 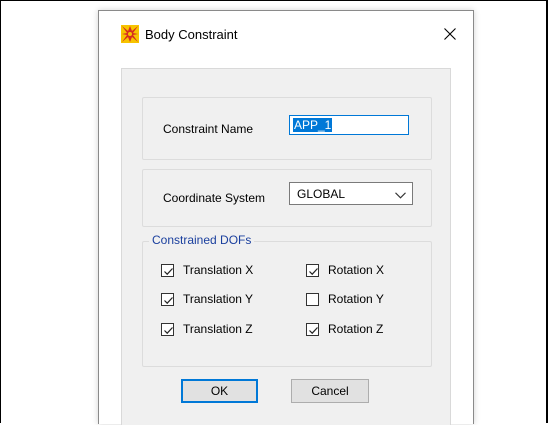 What do you see at coordinates (321, 194) in the screenshot?
I see `coordinate-system-value: GLOBAL` at bounding box center [321, 194].